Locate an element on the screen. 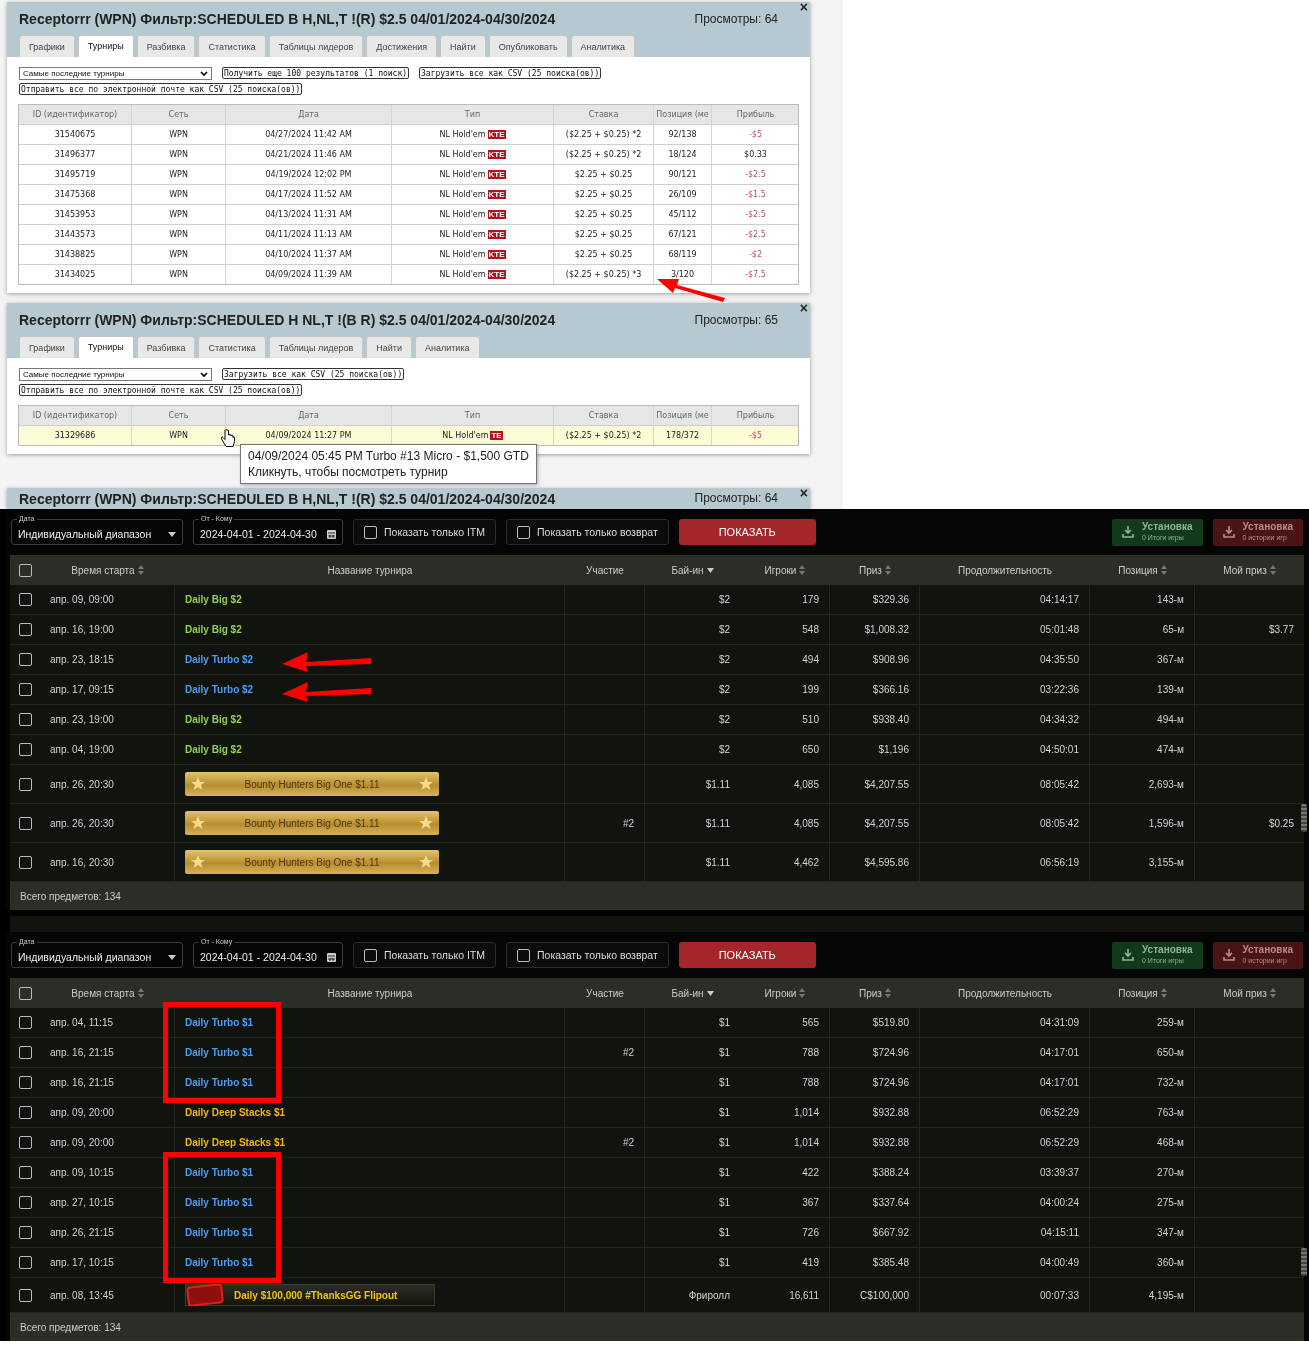 The image size is (1309, 1367). tab: Достижения is located at coordinates (402, 46).